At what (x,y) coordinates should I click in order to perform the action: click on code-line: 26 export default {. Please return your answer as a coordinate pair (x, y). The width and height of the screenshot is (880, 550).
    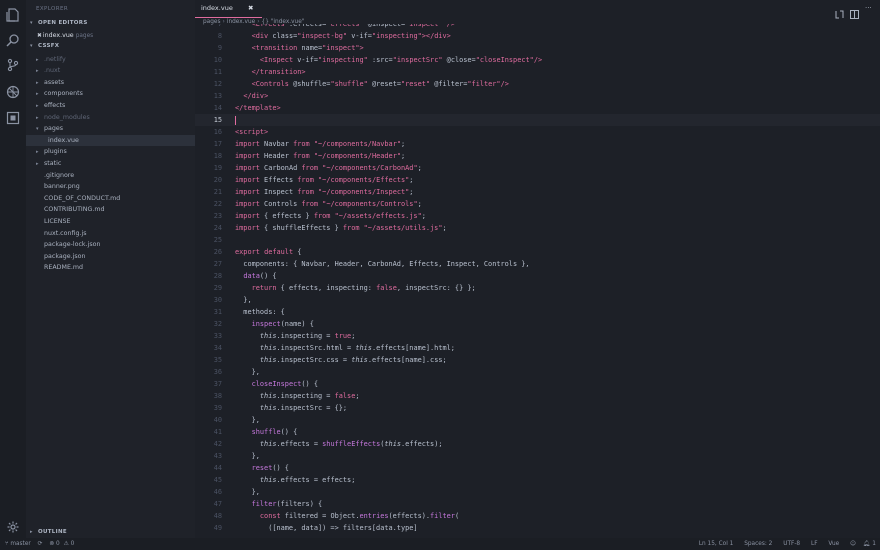
    Looking at the image, I should click on (537, 252).